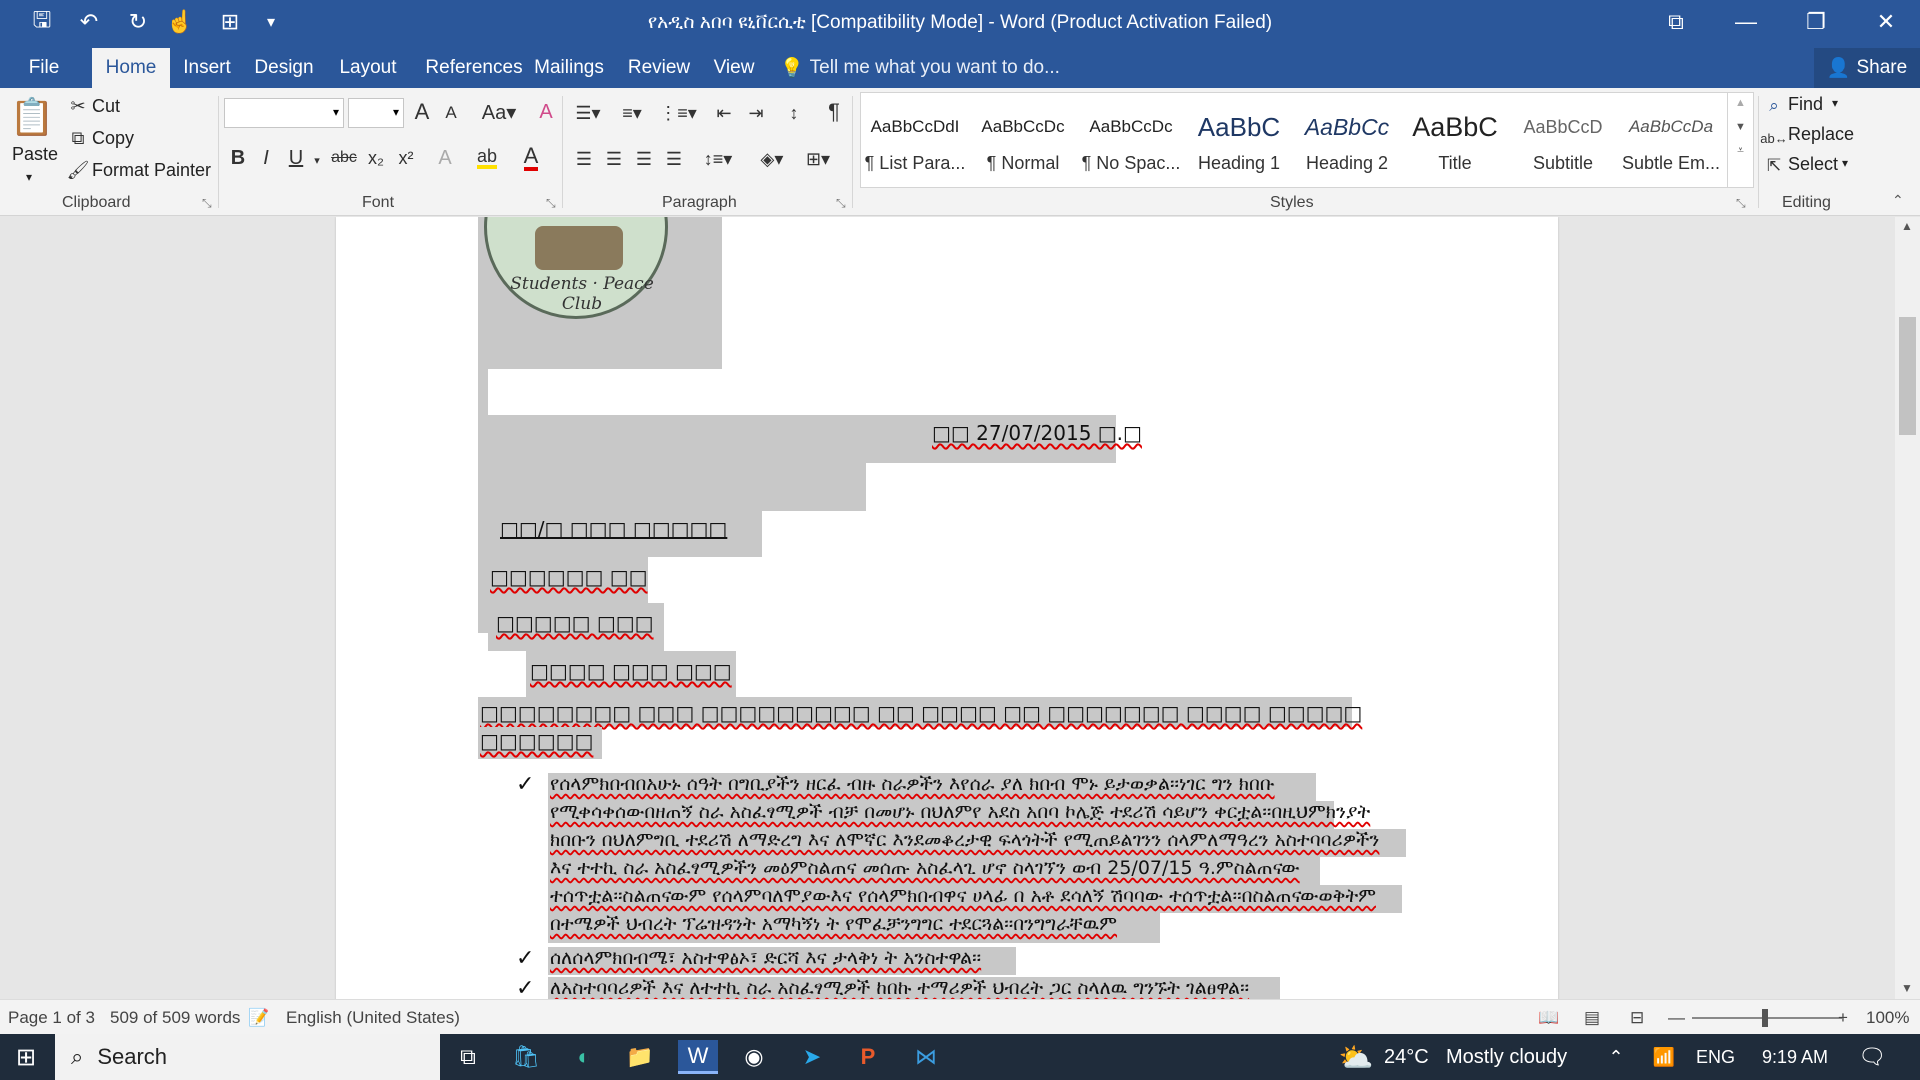 This screenshot has width=1920, height=1080. Describe the element at coordinates (1746, 22) in the screenshot. I see `minimize-button: —` at that location.